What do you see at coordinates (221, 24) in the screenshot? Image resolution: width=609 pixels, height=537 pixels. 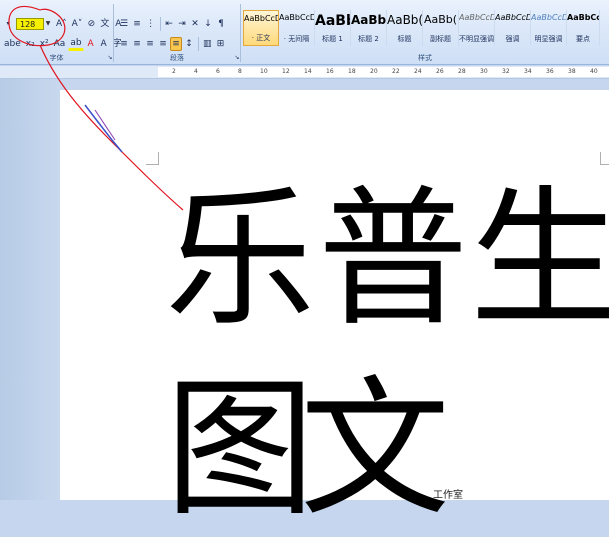 I see `show-marks-button: ¶` at bounding box center [221, 24].